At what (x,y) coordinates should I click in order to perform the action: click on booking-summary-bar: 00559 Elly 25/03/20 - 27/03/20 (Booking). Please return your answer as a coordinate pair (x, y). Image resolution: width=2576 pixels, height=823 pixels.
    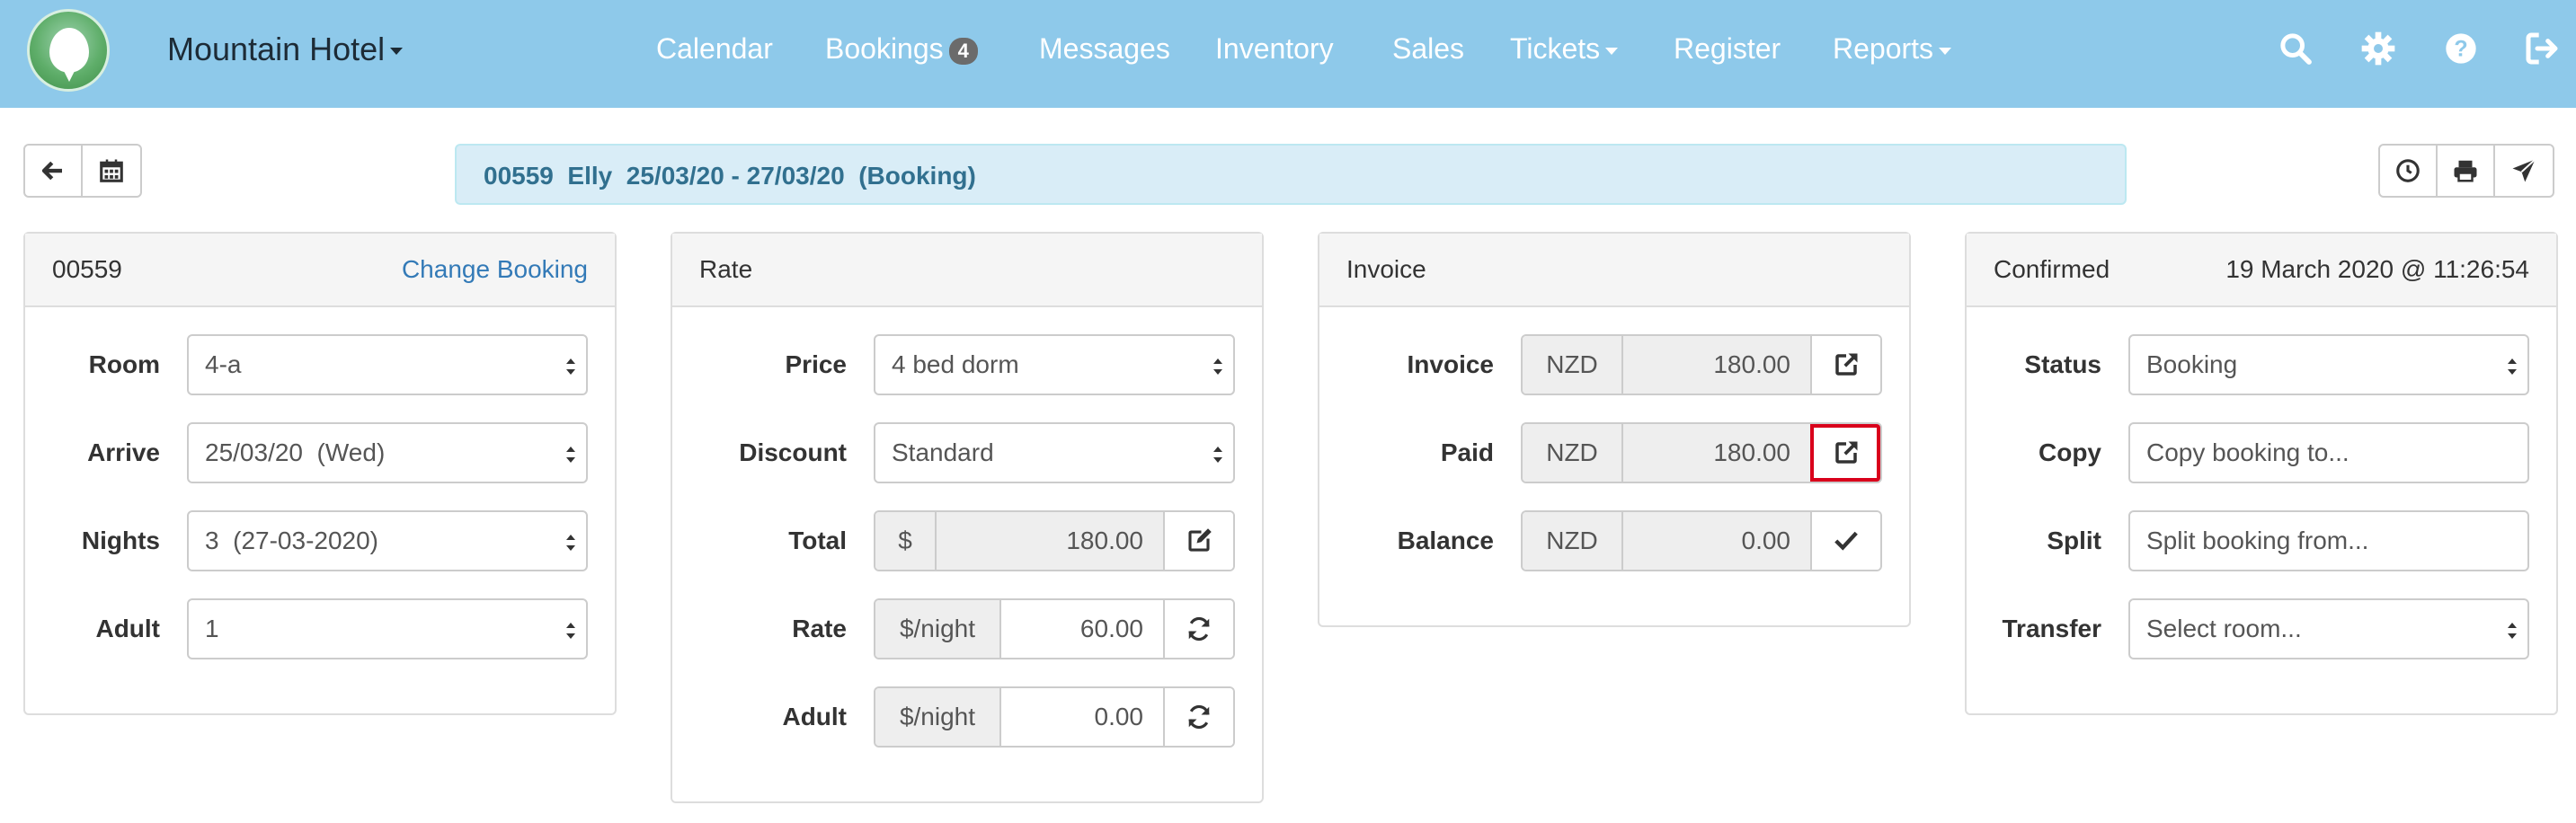
    Looking at the image, I should click on (1291, 174).